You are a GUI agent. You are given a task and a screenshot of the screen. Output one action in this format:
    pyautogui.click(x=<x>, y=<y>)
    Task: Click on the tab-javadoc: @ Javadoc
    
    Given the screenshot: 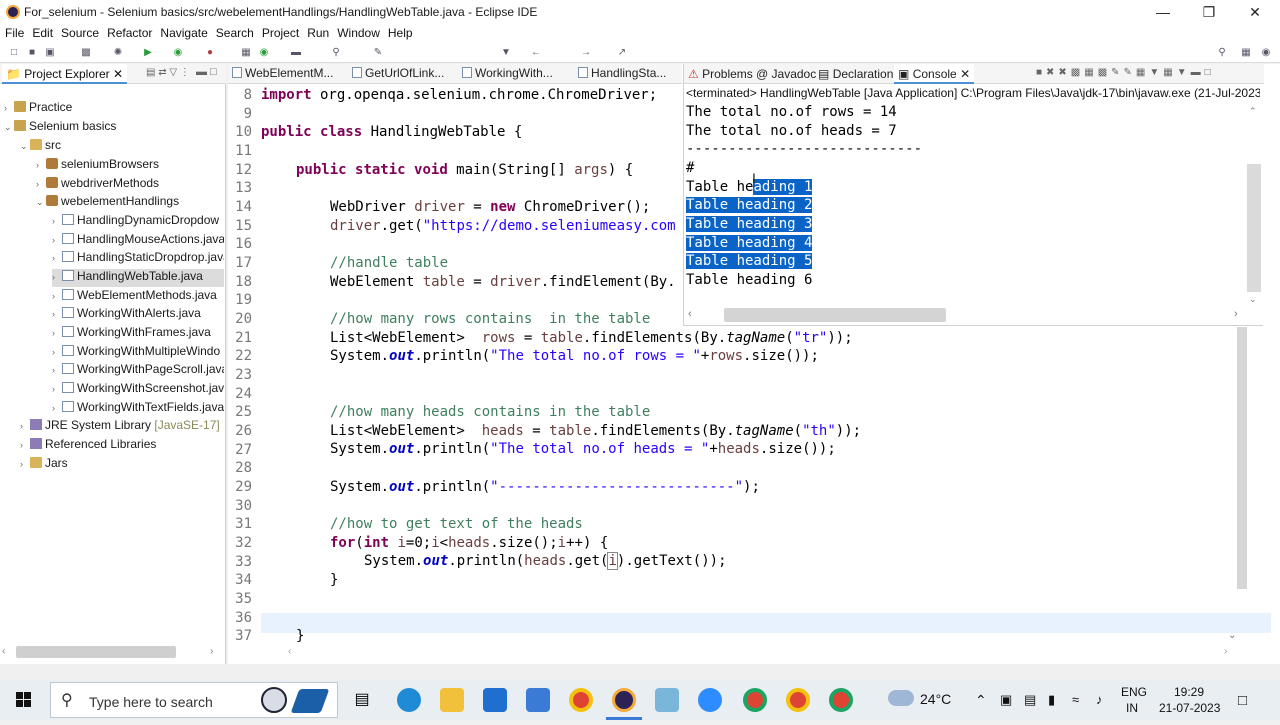 What is the action you would take?
    pyautogui.click(x=786, y=74)
    